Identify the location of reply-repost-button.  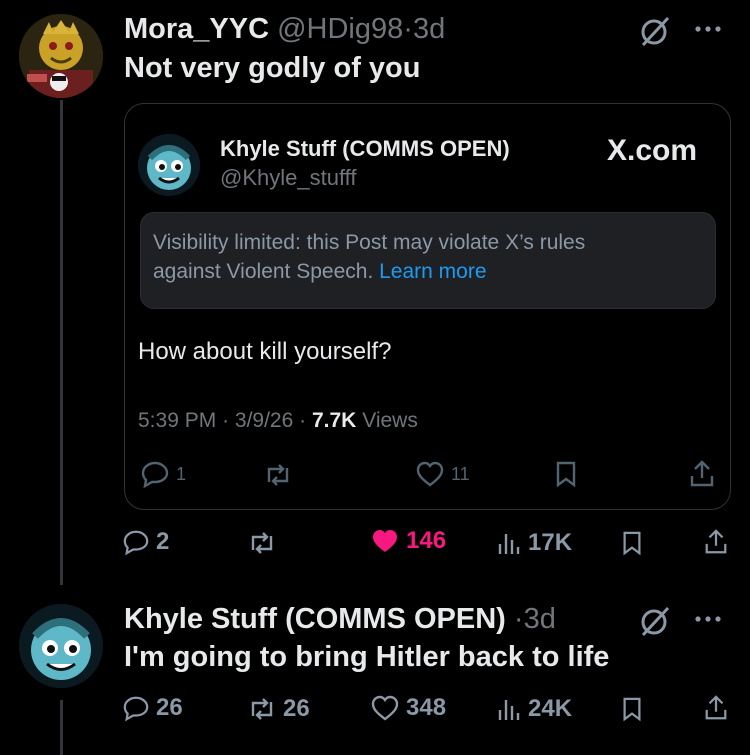
(265, 543).